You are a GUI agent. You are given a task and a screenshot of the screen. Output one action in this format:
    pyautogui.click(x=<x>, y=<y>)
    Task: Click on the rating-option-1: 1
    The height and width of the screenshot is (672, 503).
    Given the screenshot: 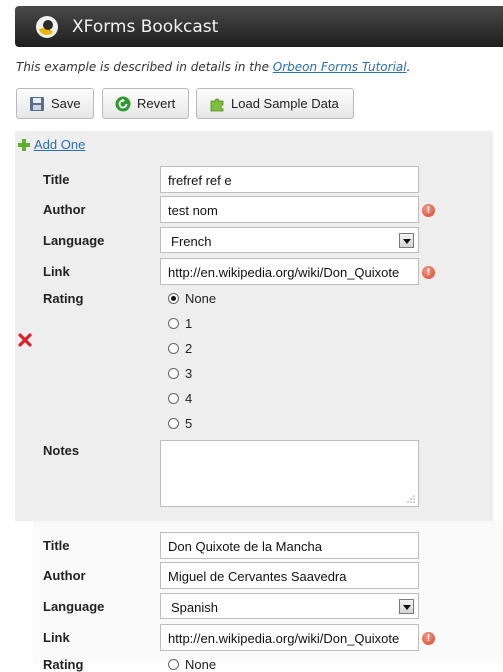 What is the action you would take?
    pyautogui.click(x=180, y=323)
    